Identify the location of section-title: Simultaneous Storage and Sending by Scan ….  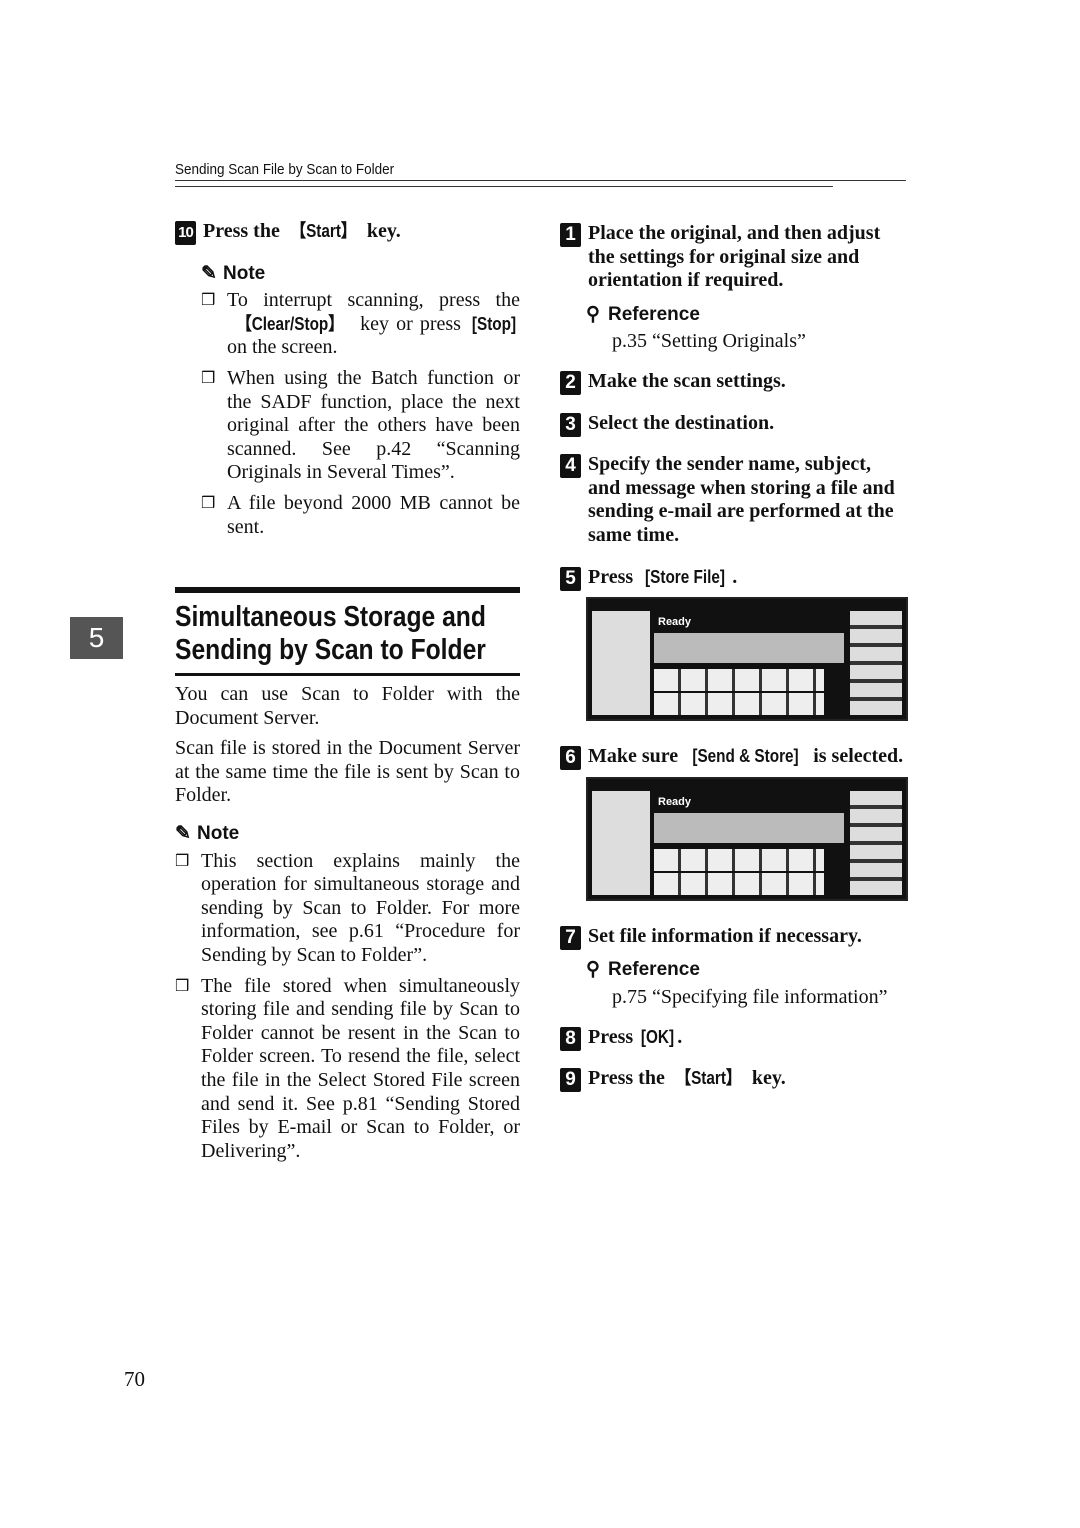
(347, 631).